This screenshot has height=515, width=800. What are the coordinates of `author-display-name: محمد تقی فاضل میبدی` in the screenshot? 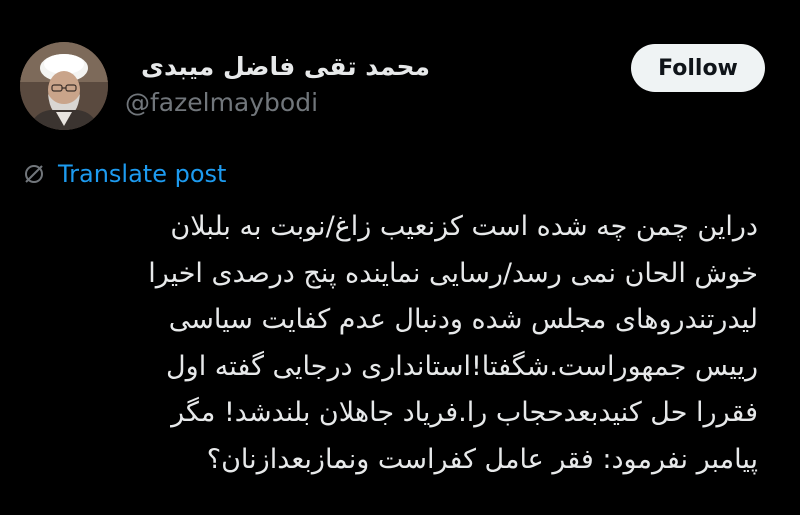 It's located at (285, 66).